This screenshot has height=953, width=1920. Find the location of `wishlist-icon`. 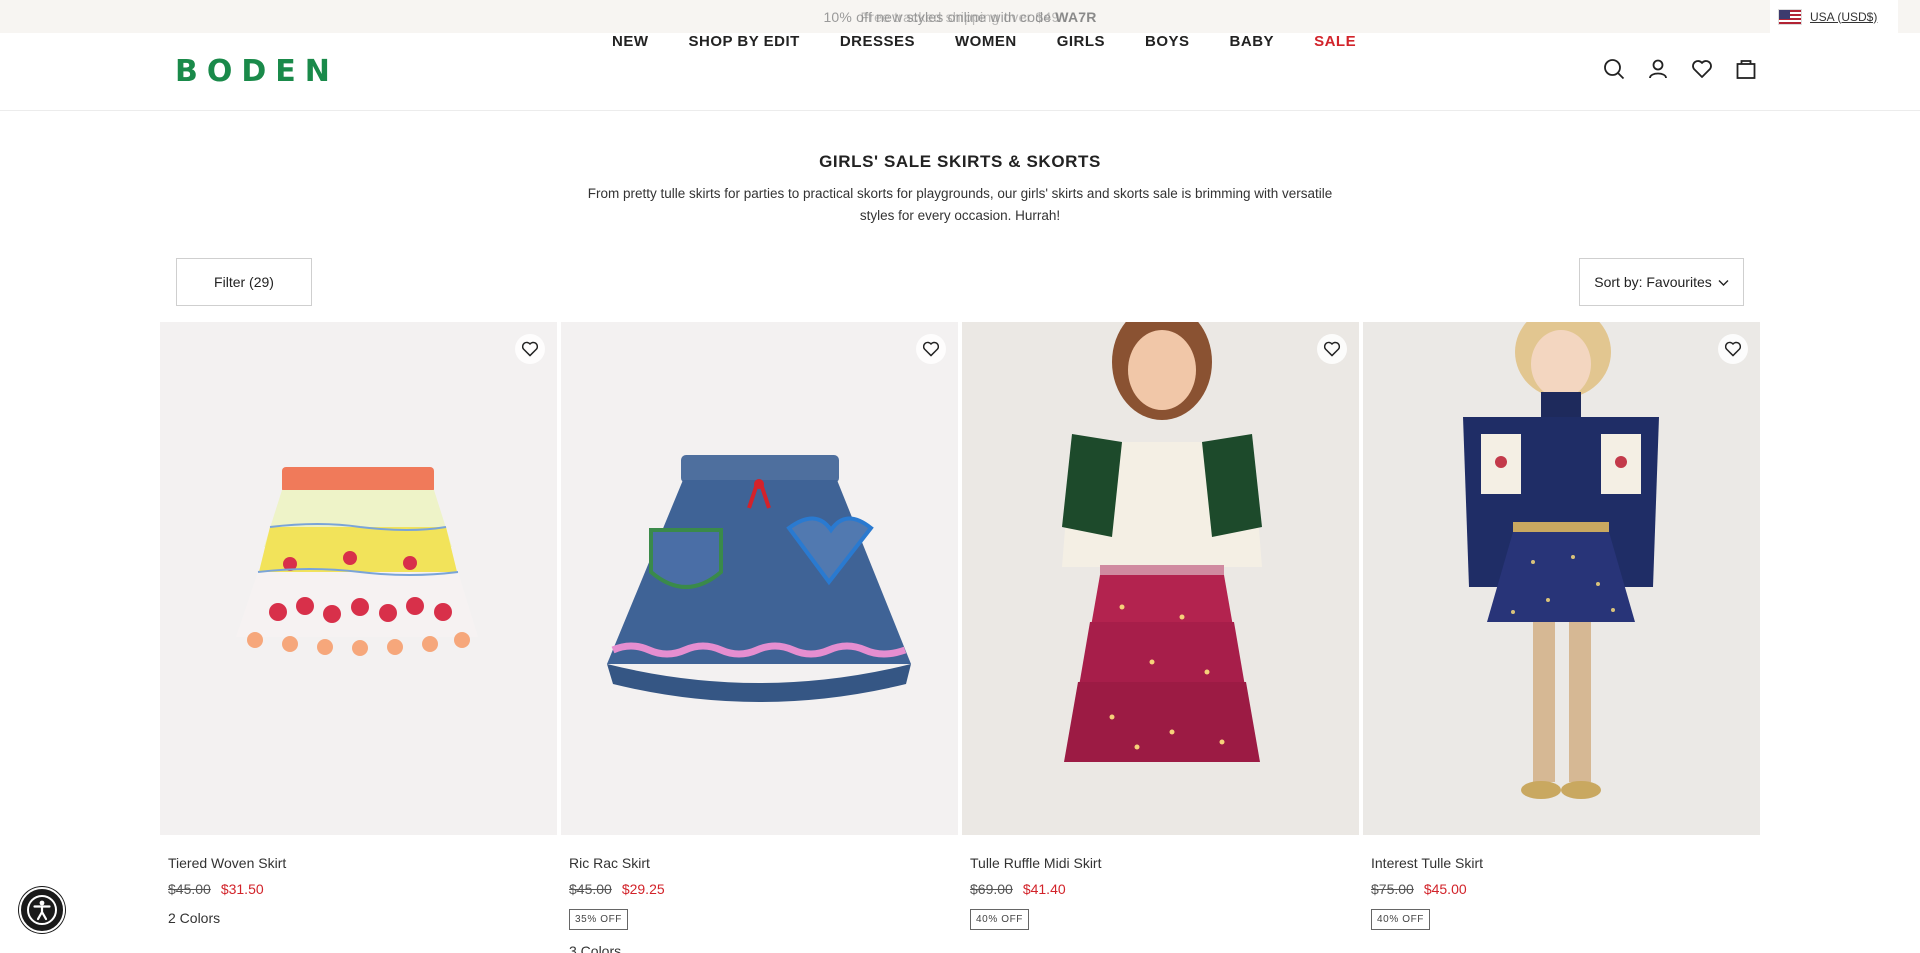

wishlist-icon is located at coordinates (1702, 69).